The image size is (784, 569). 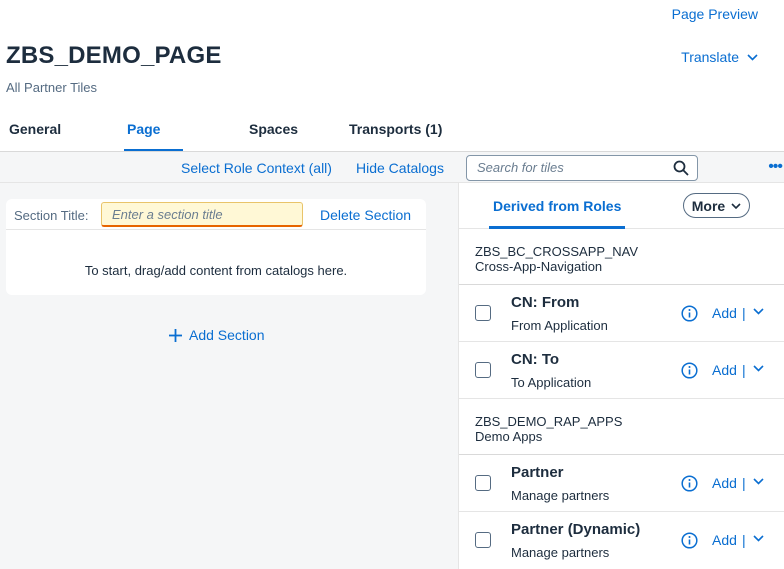 I want to click on search-icon, so click(x=681, y=168).